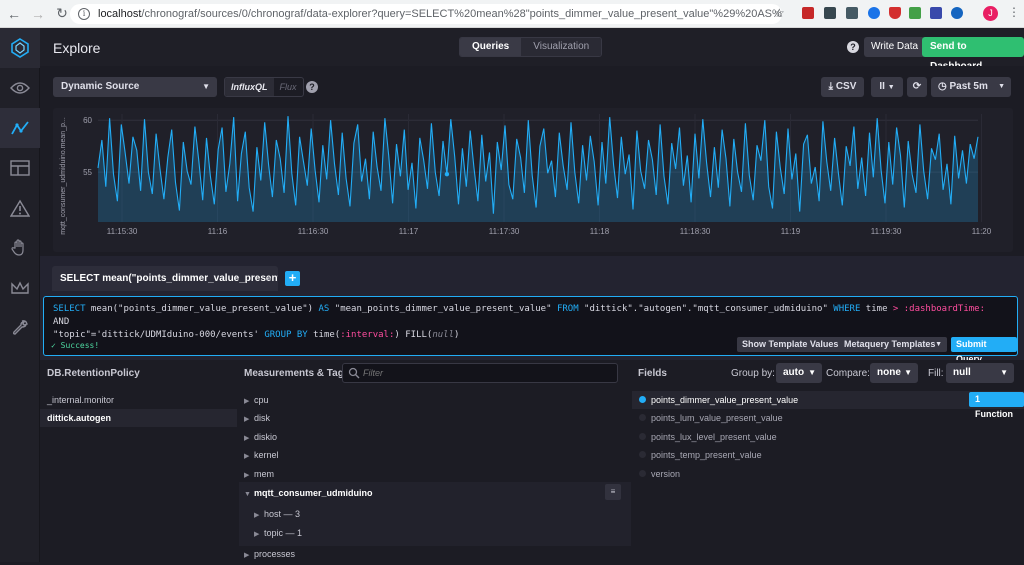 The image size is (1024, 565). I want to click on show-template-values-button: Show Template Values, so click(790, 344).